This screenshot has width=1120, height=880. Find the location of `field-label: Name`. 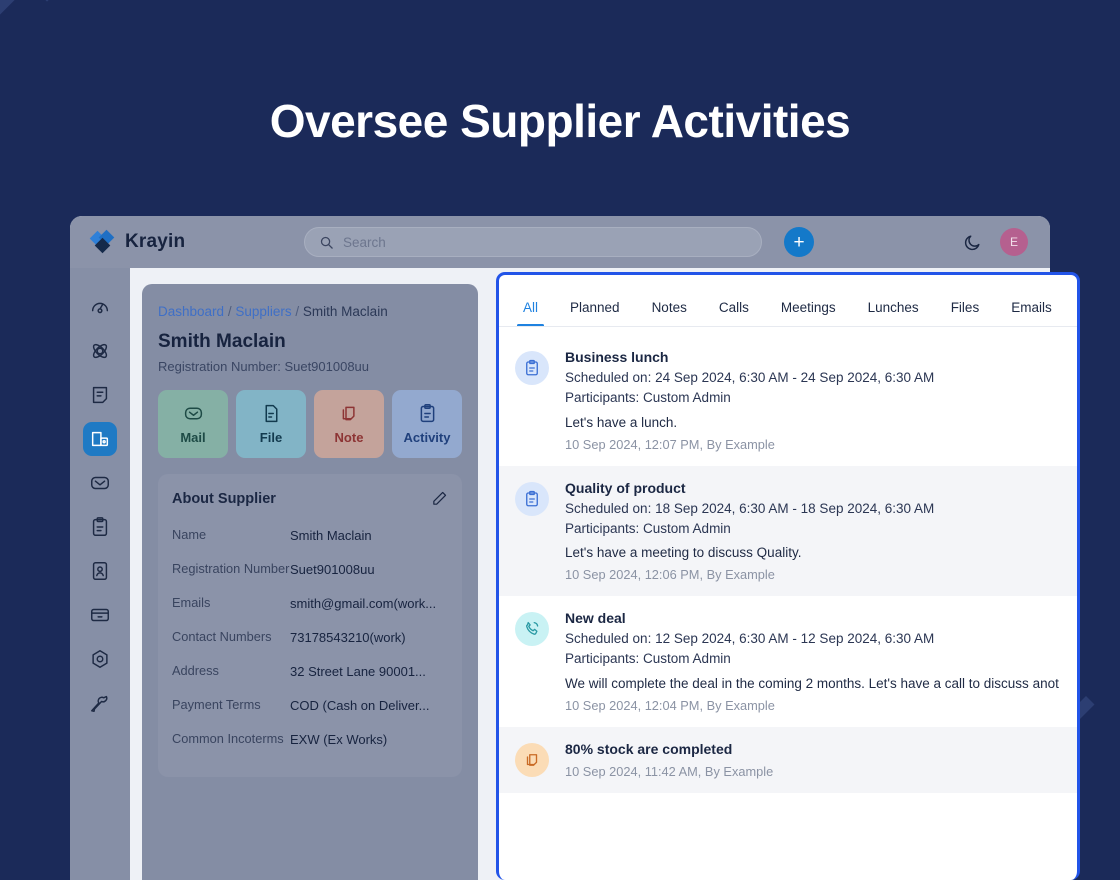

field-label: Name is located at coordinates (189, 534).